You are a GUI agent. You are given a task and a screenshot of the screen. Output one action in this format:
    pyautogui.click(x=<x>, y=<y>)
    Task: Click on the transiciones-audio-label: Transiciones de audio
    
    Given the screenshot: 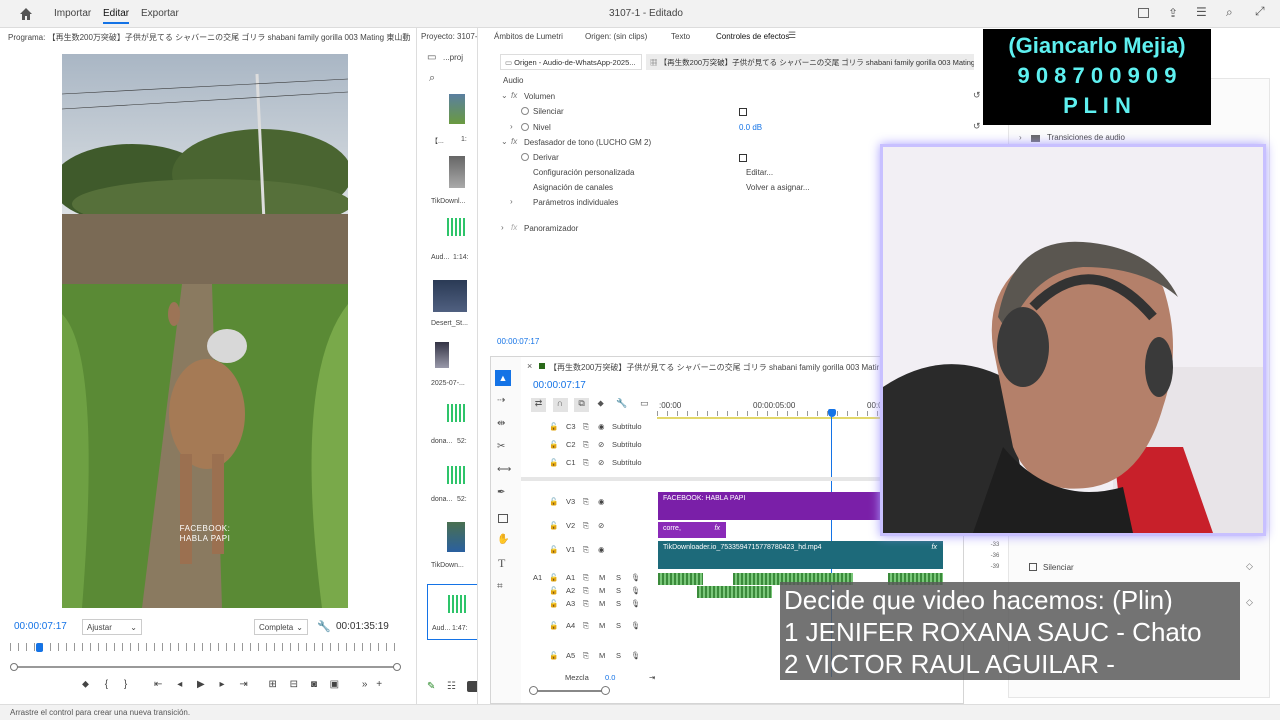 What is the action you would take?
    pyautogui.click(x=1086, y=137)
    